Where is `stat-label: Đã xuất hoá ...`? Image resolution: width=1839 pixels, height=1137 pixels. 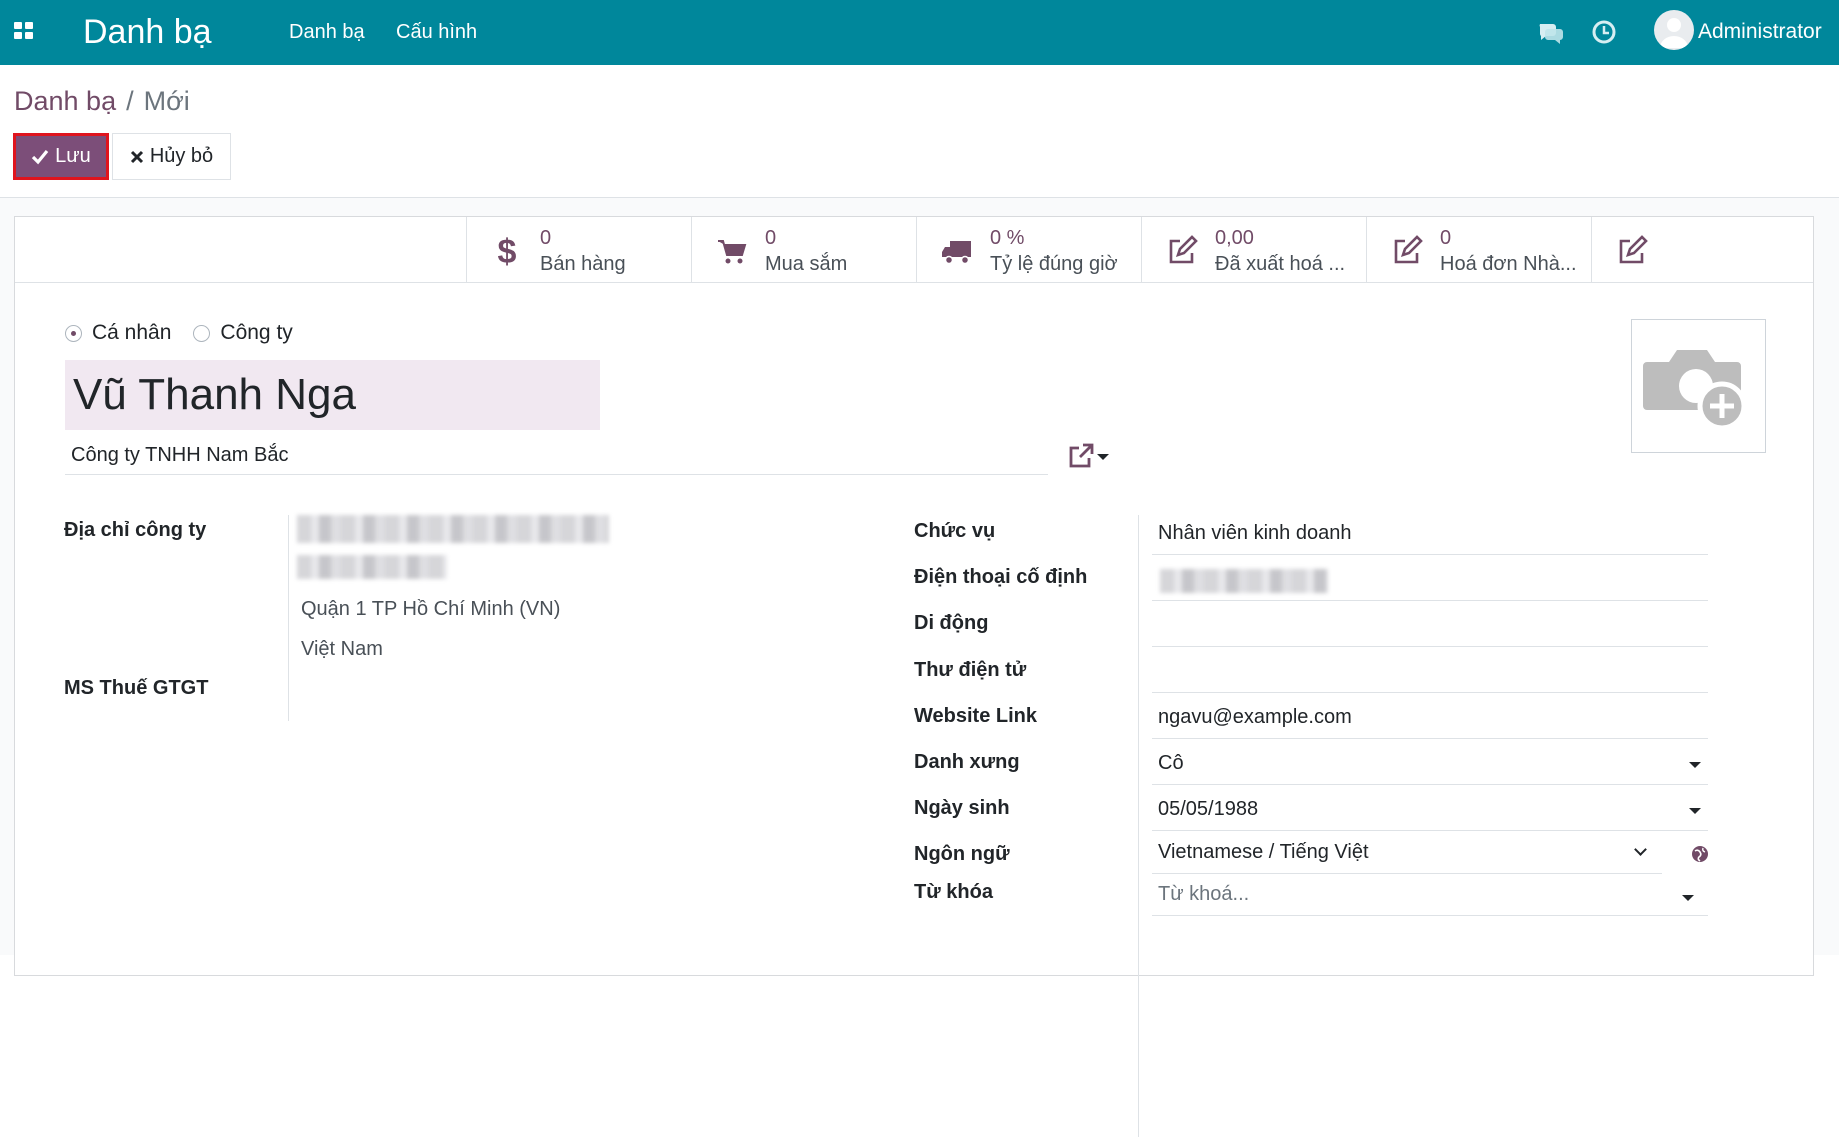
stat-label: Đã xuất hoá ... is located at coordinates (1280, 264).